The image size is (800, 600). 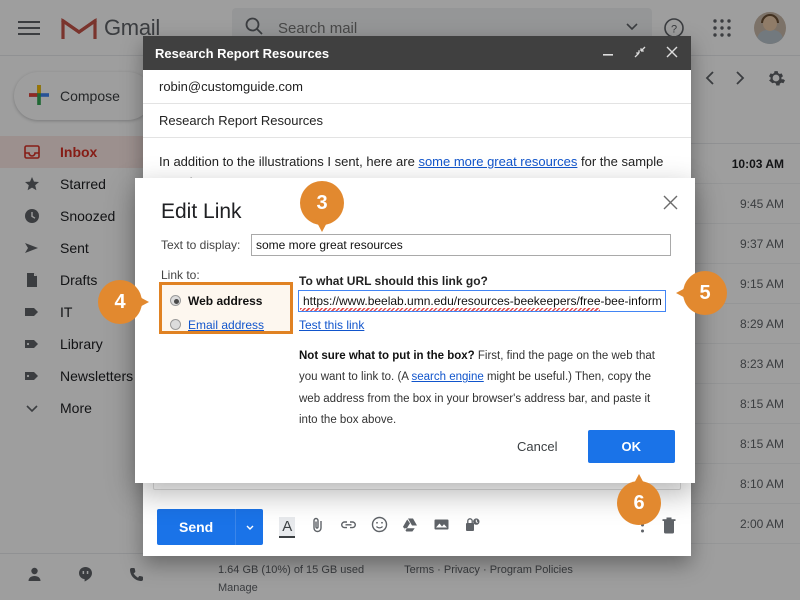 I want to click on sidebar-item-label: More, so click(x=76, y=408).